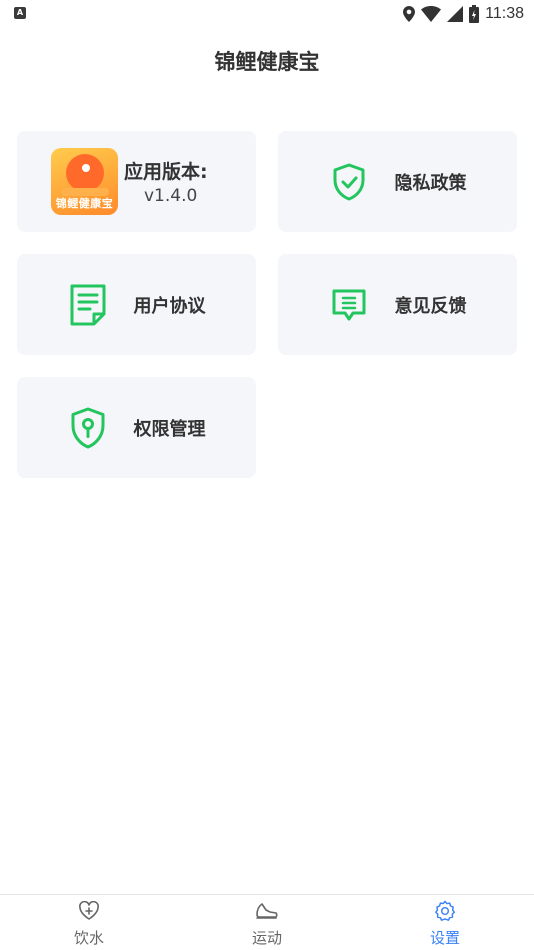 This screenshot has height=950, width=534. I want to click on bottom-tabbar: 饮水 运动 设置, so click(267, 922).